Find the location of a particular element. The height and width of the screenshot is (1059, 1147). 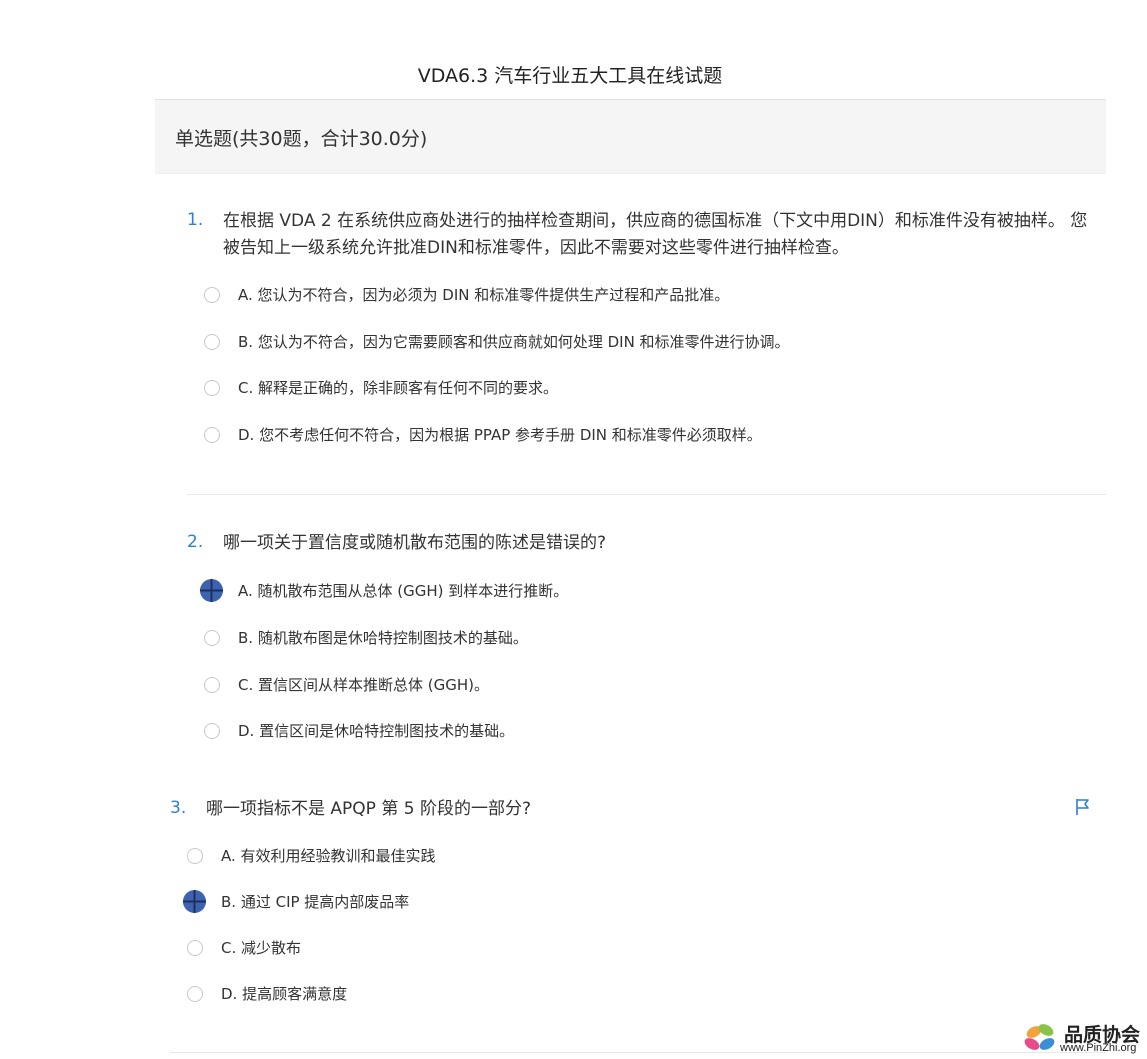

option-label: C. 置信区间从样本推断总体 (GGH)。 is located at coordinates (364, 685).